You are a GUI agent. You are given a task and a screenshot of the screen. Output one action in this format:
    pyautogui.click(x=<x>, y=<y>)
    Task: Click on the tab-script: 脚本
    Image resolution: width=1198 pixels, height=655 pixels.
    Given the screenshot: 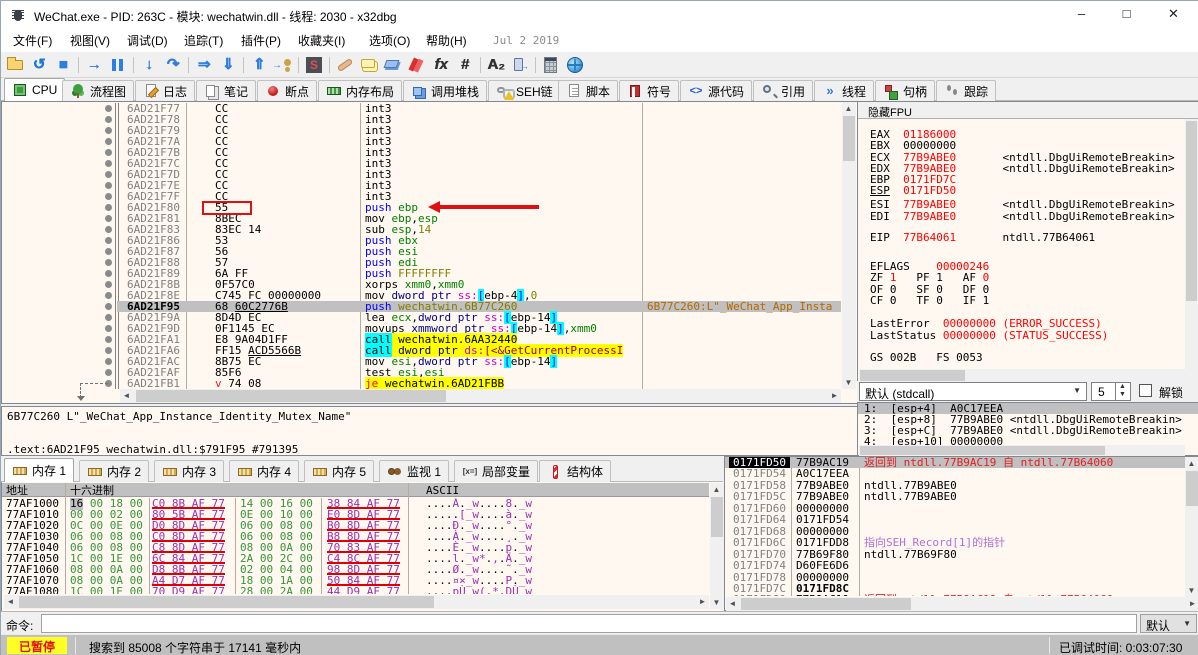 What is the action you would take?
    pyautogui.click(x=588, y=90)
    